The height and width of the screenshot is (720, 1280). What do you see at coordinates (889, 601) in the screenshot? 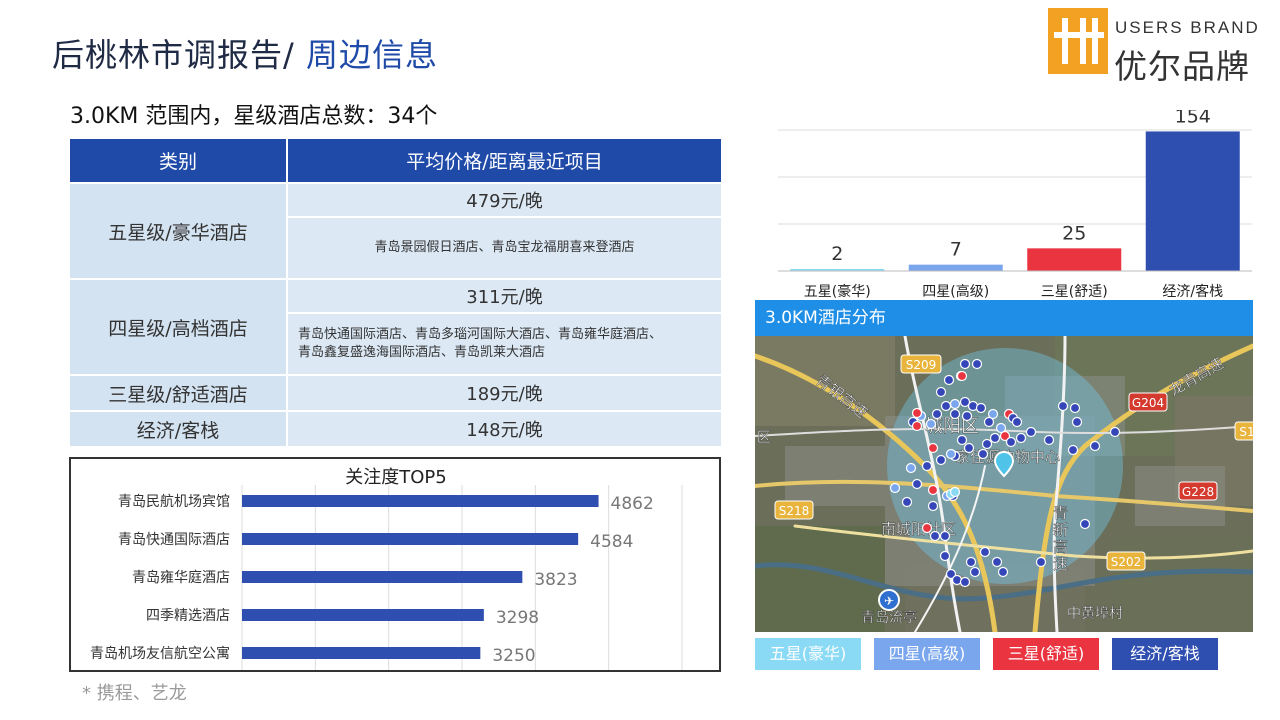
I see `airport-icon-glyph: ✈` at bounding box center [889, 601].